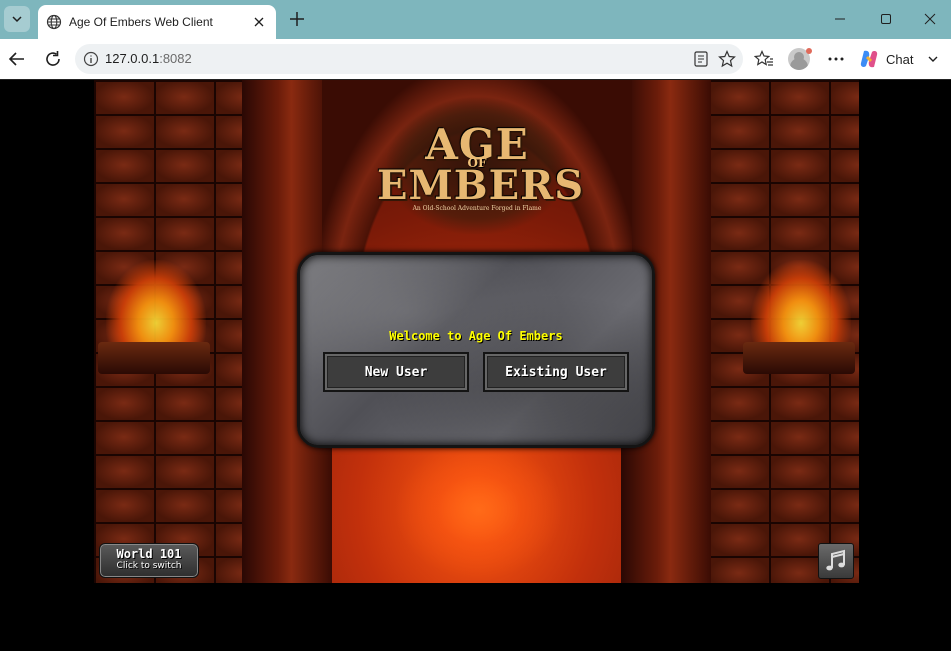  I want to click on chat-button: Chat, so click(903, 59).